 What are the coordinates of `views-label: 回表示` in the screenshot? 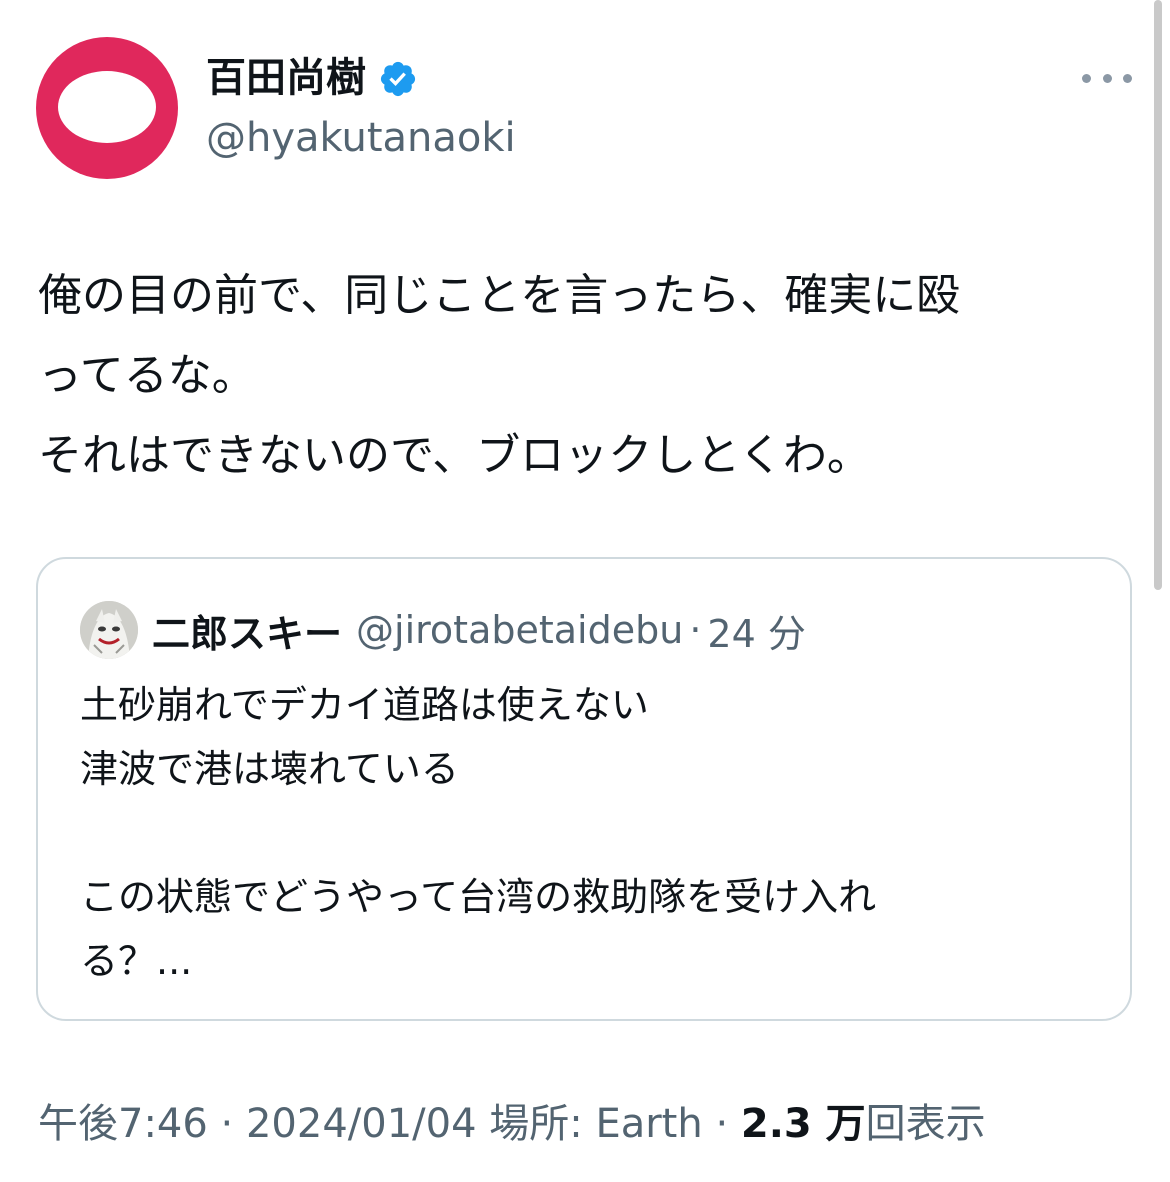 It's located at (925, 1124).